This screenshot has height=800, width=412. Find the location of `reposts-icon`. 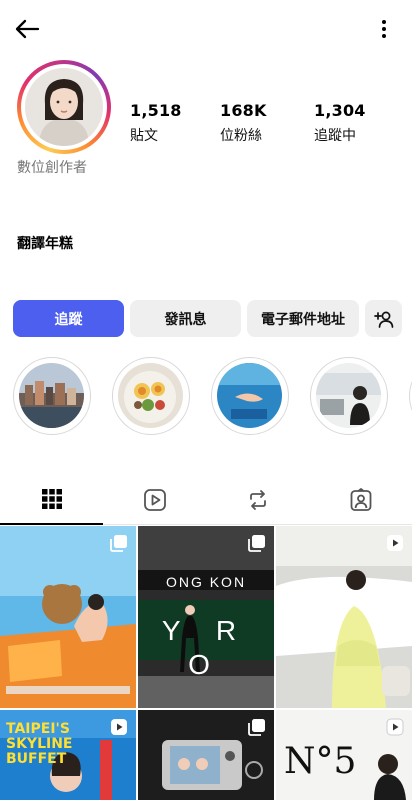

reposts-icon is located at coordinates (257, 500).